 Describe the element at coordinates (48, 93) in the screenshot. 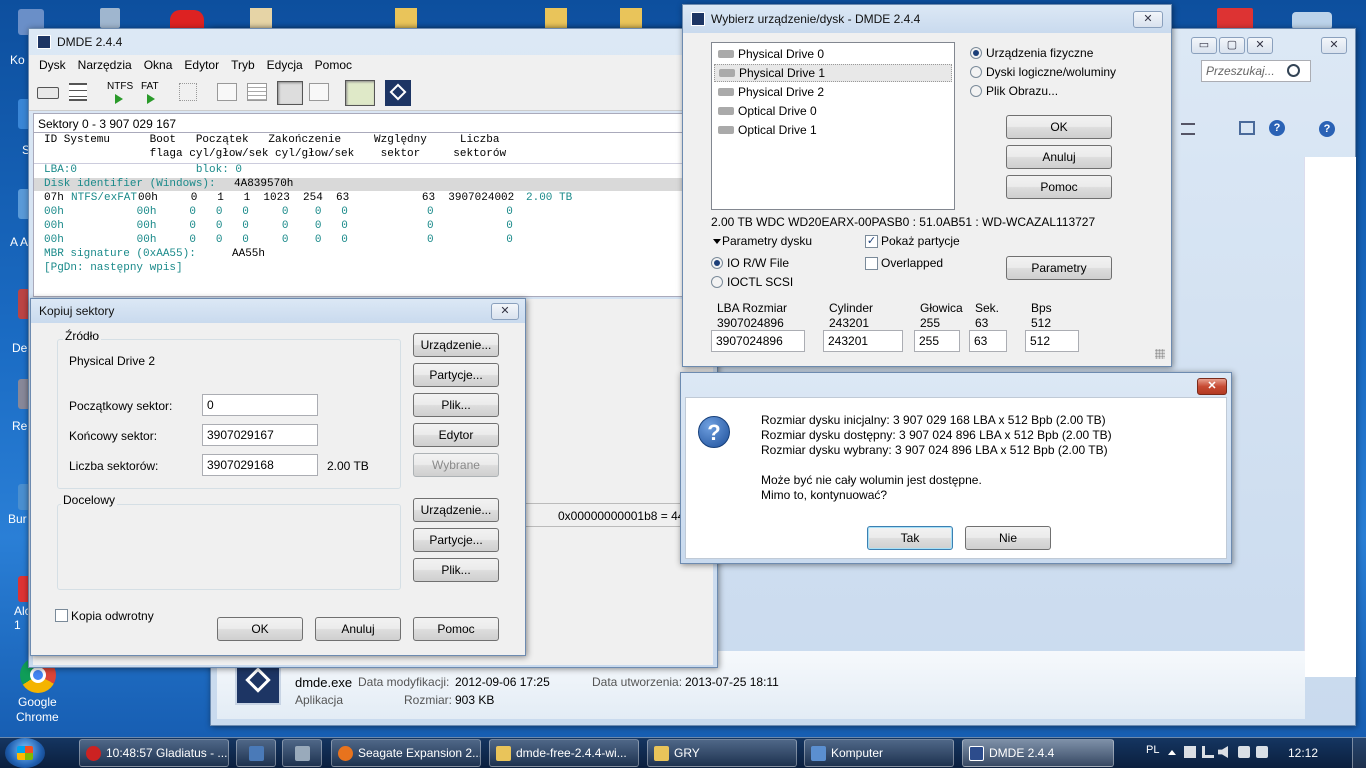

I see `drive-icon` at that location.